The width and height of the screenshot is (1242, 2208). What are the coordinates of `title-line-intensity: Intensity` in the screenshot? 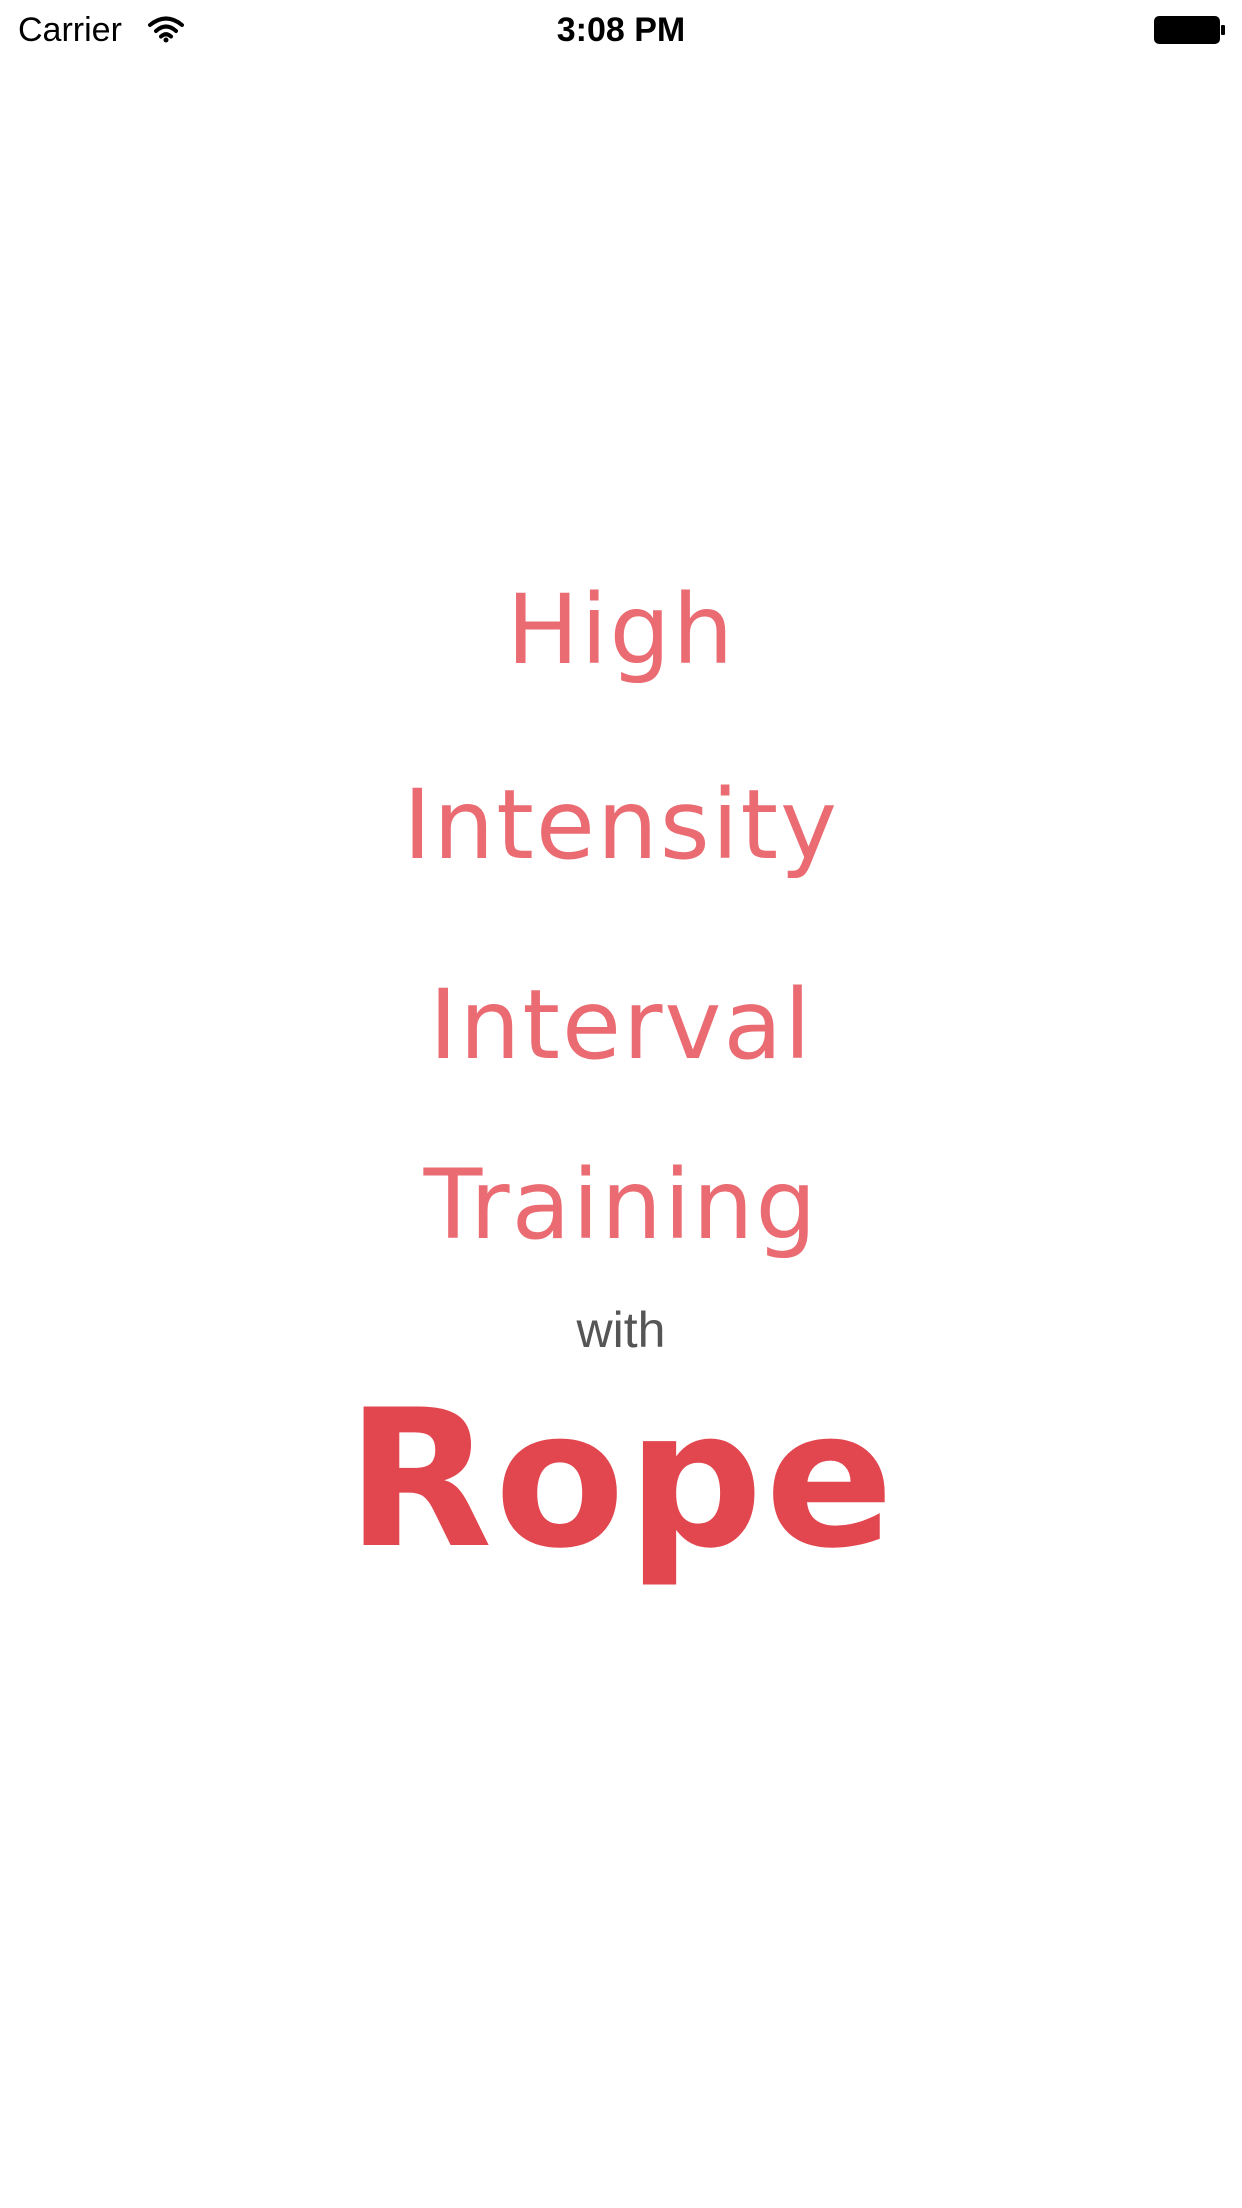 It's located at (621, 825).